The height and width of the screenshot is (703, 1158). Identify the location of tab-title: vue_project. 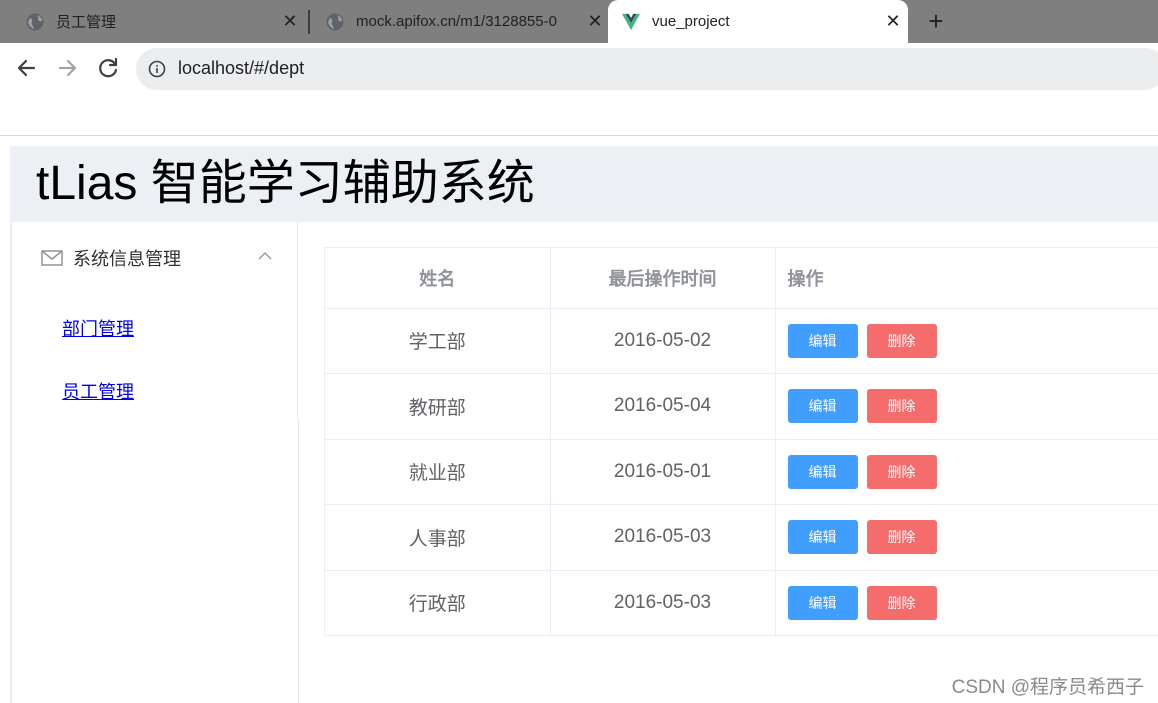
(691, 21).